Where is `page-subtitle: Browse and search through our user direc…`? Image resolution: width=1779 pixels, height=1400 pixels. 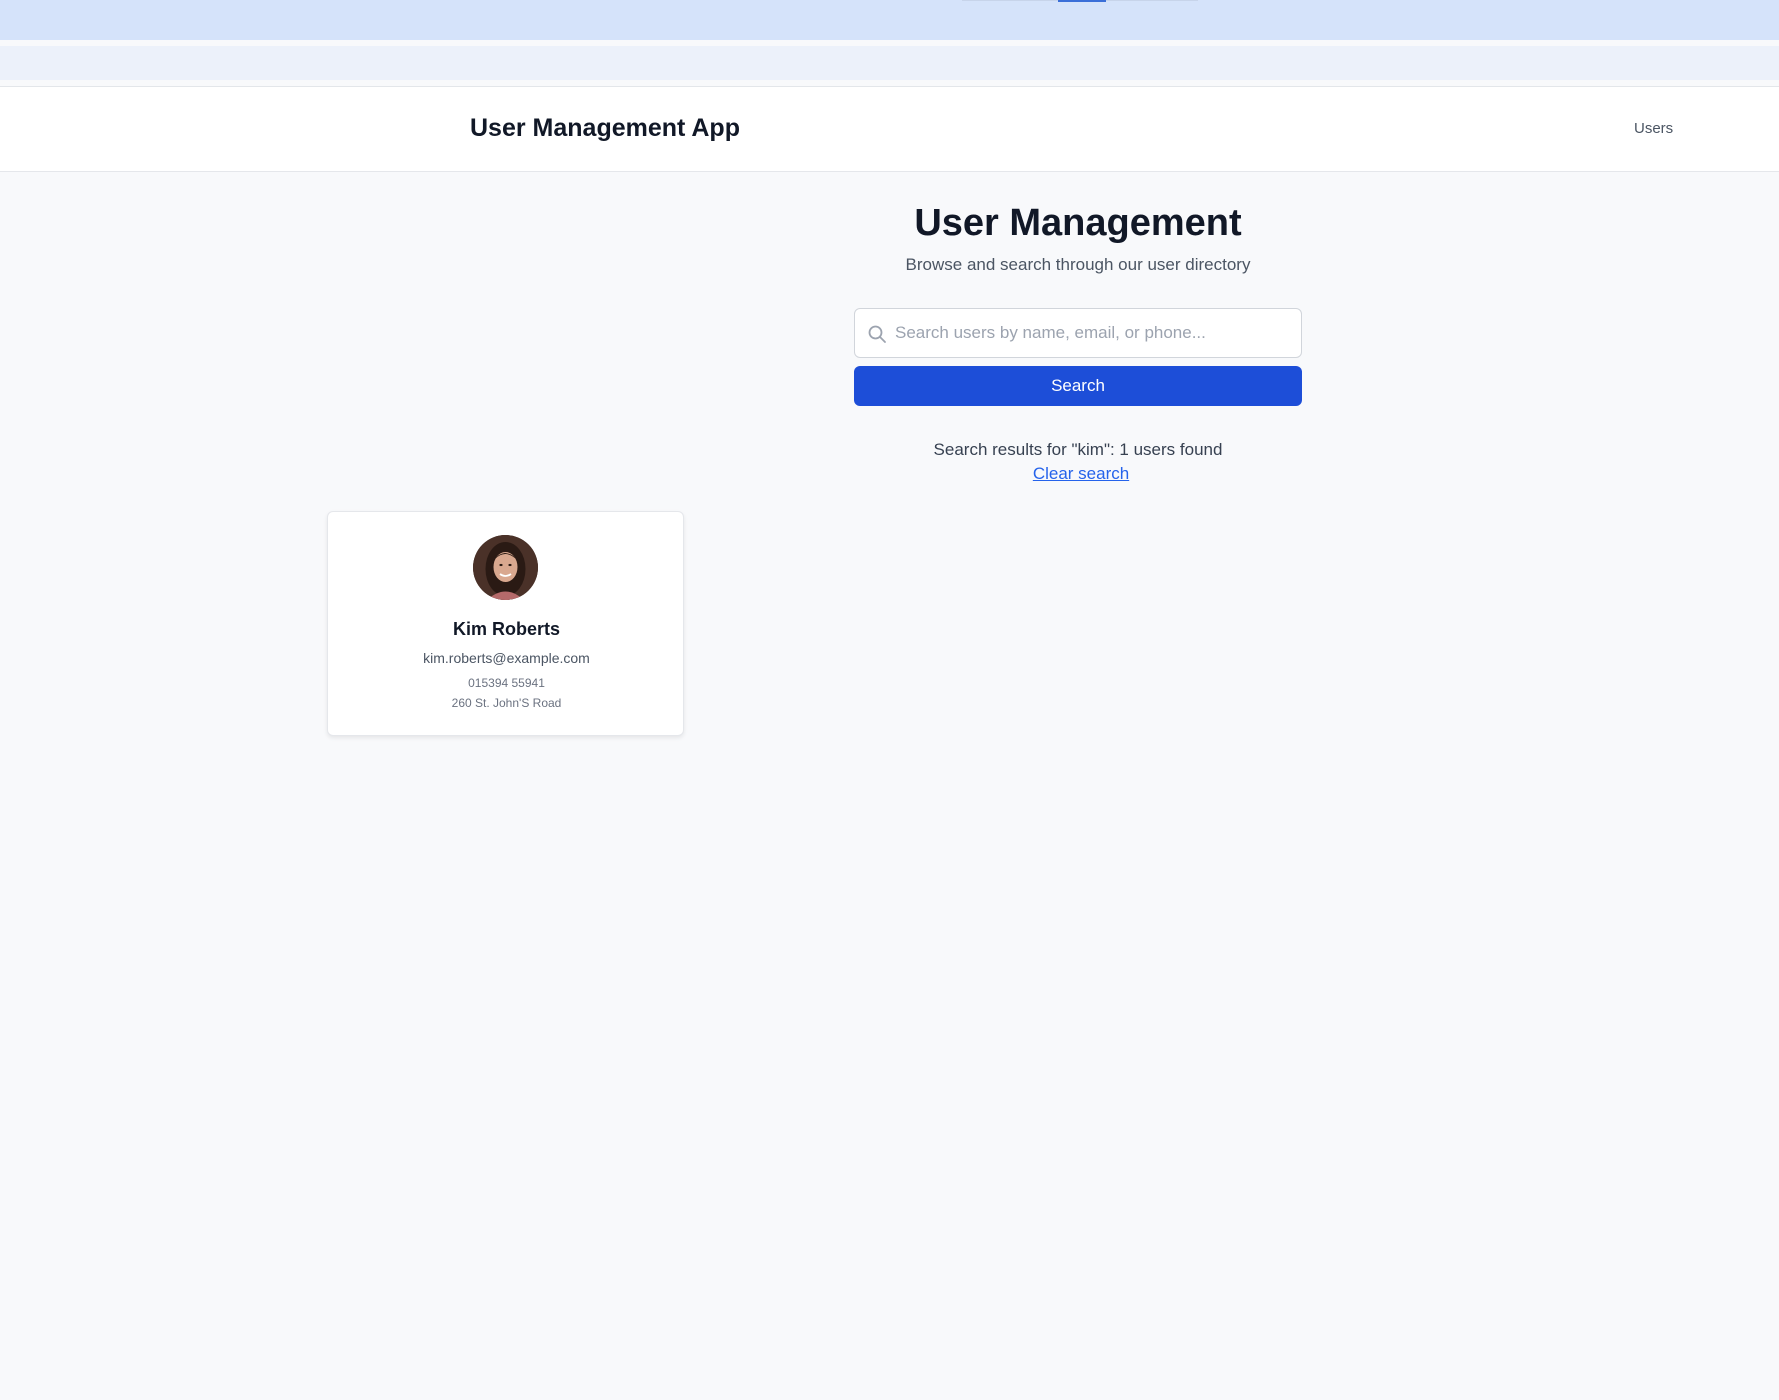 page-subtitle: Browse and search through our user direc… is located at coordinates (1078, 264).